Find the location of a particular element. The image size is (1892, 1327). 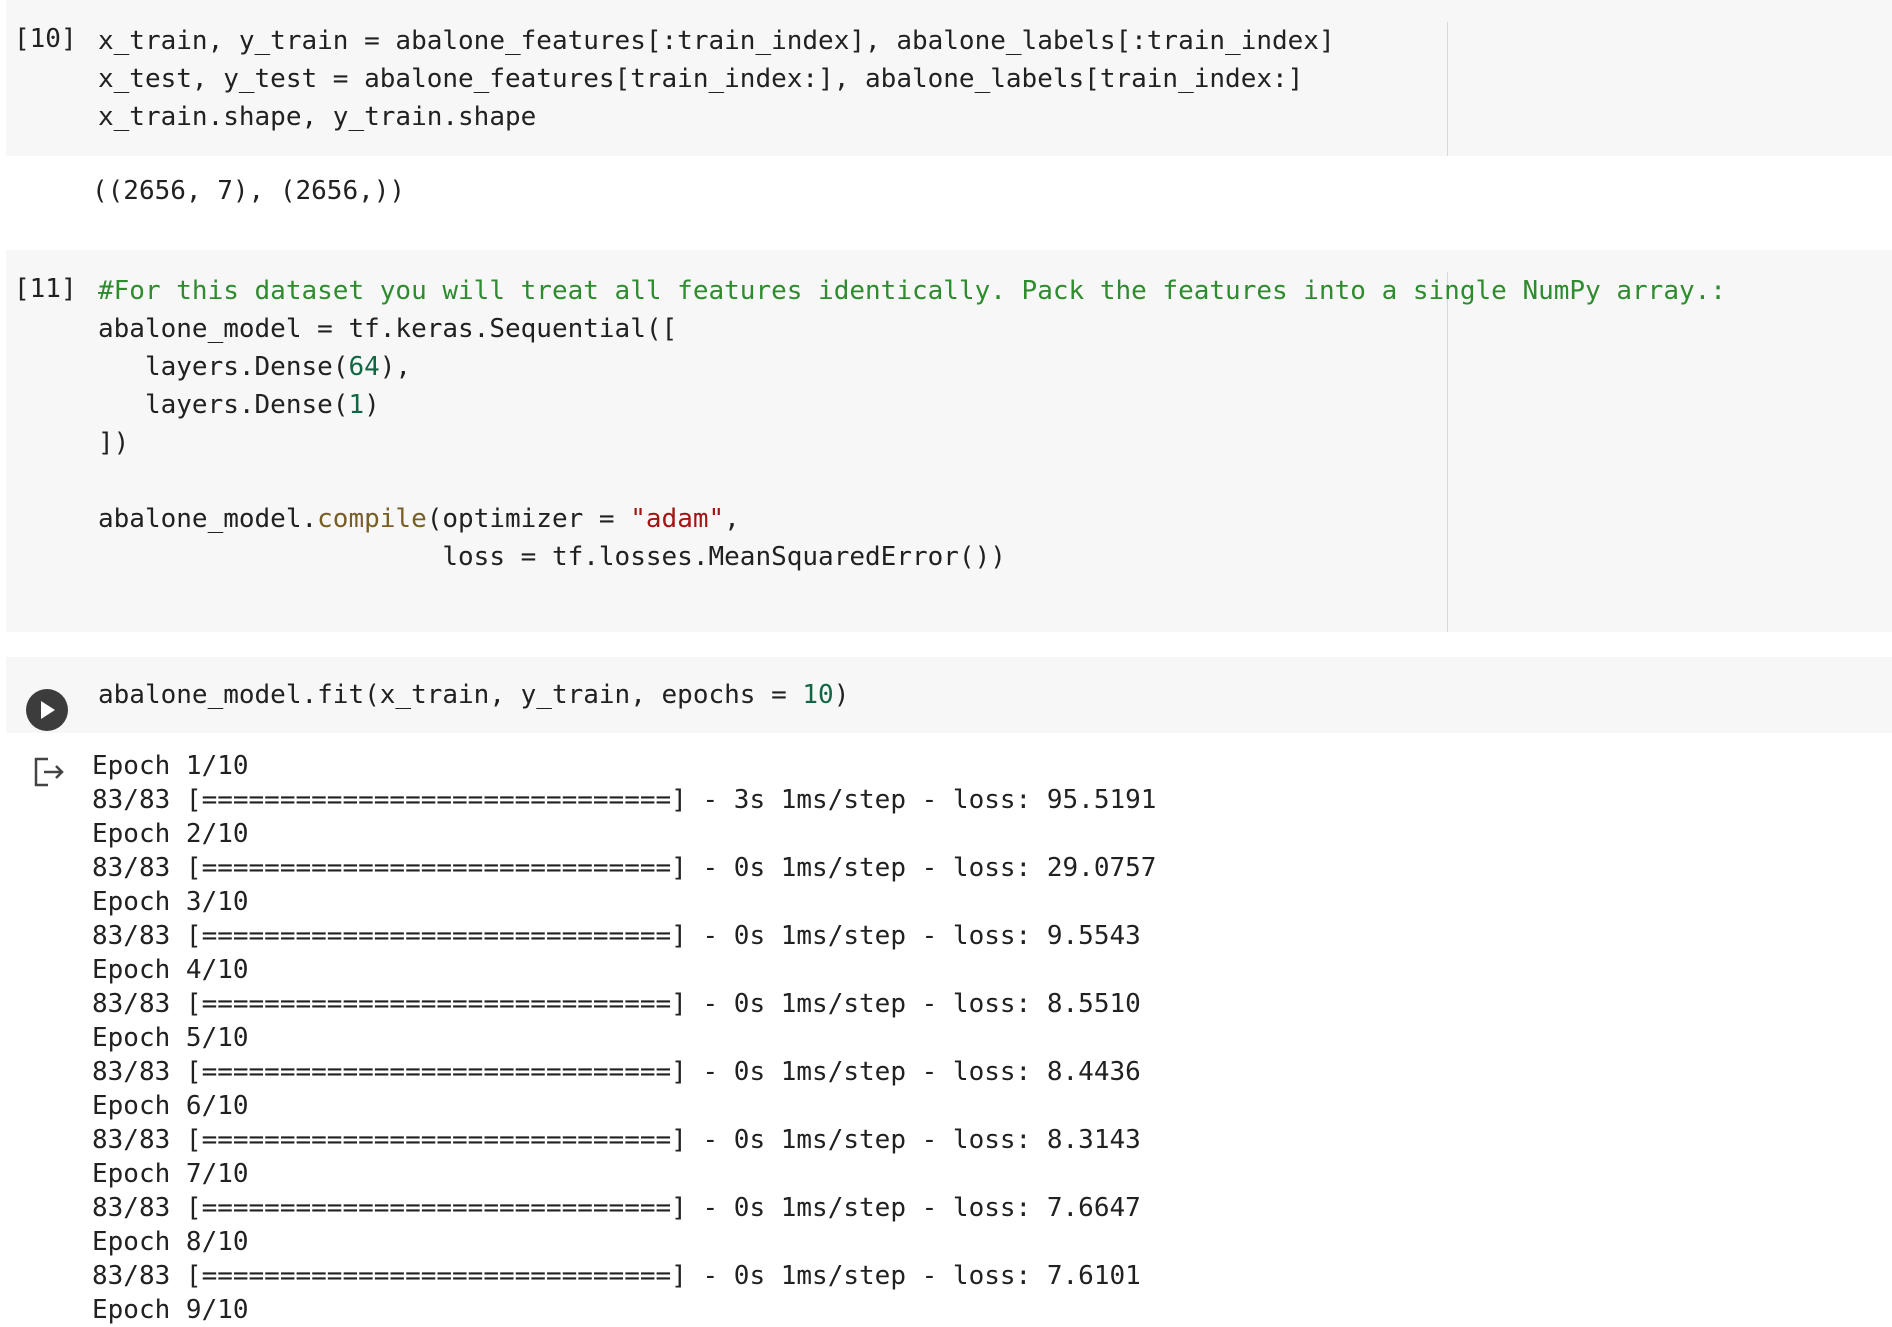

code-line: ]) is located at coordinates (912, 443).